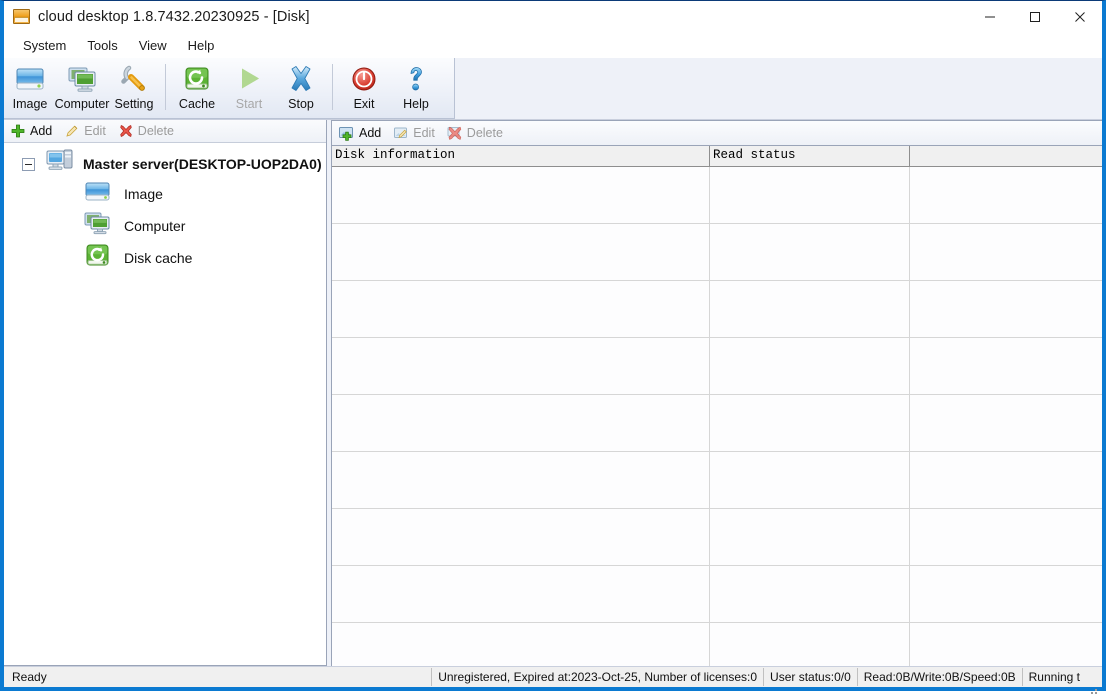 This screenshot has height=694, width=1106. I want to click on toolbar-label-computer: Computer, so click(82, 104).